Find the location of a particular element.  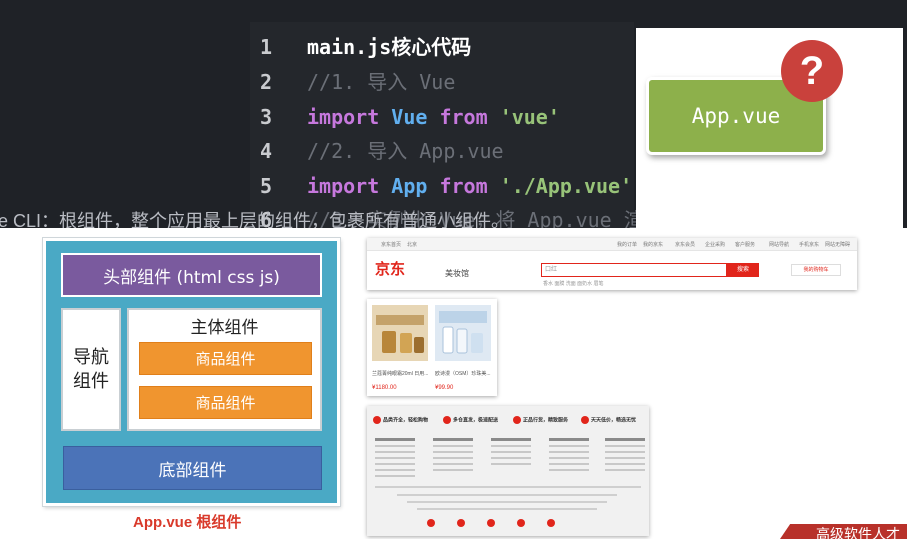

topbar-link: 我的订单 is located at coordinates (627, 245).